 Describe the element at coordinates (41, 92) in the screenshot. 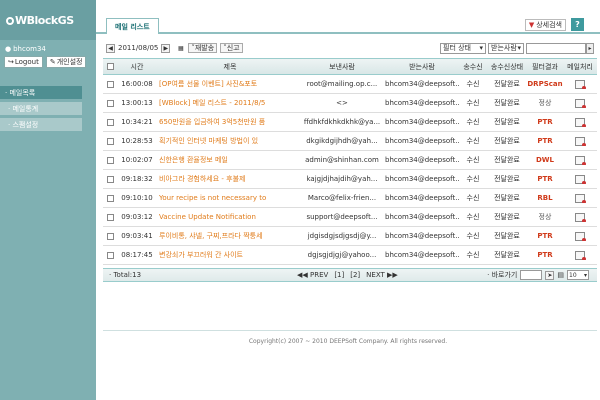

I see `sidebar-item-mail-list: · 메일목록` at that location.